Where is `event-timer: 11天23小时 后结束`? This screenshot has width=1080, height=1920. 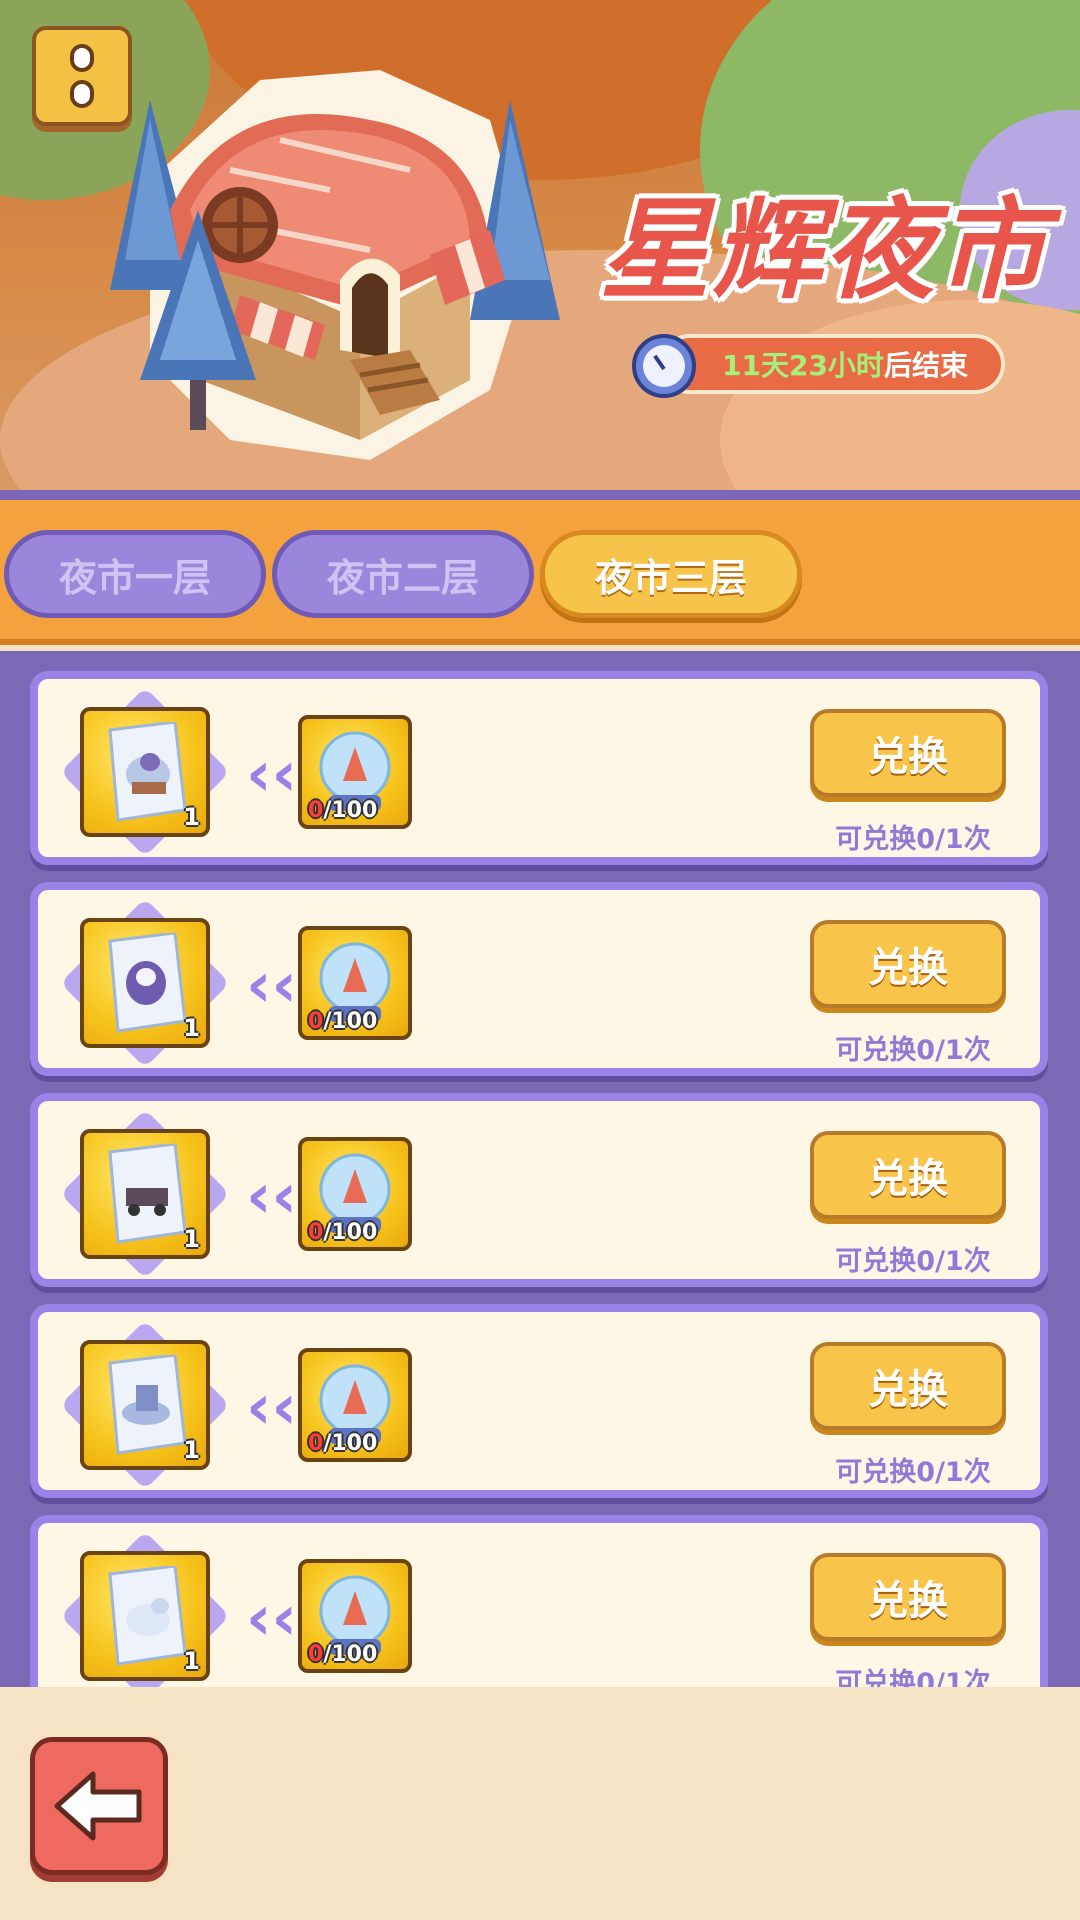
event-timer: 11天23小时 后结束 is located at coordinates (832, 364).